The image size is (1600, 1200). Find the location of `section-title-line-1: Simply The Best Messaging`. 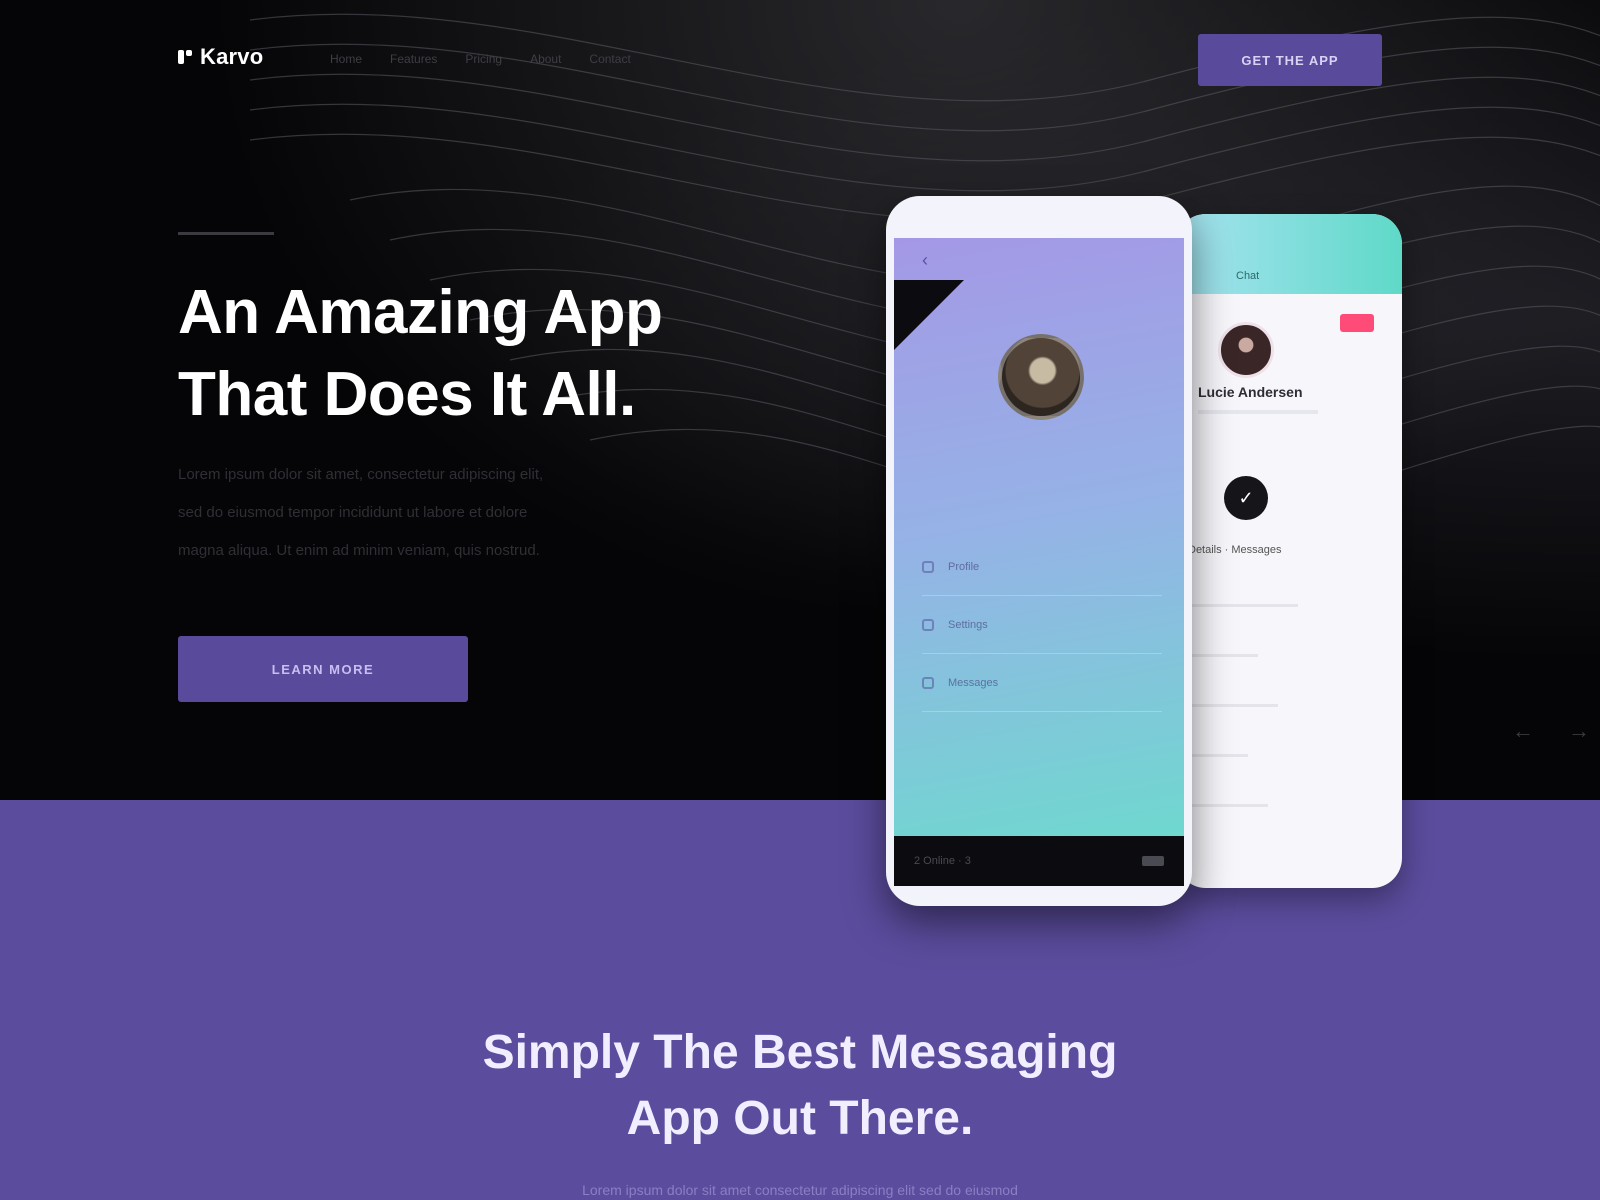

section-title-line-1: Simply The Best Messaging is located at coordinates (800, 1052).